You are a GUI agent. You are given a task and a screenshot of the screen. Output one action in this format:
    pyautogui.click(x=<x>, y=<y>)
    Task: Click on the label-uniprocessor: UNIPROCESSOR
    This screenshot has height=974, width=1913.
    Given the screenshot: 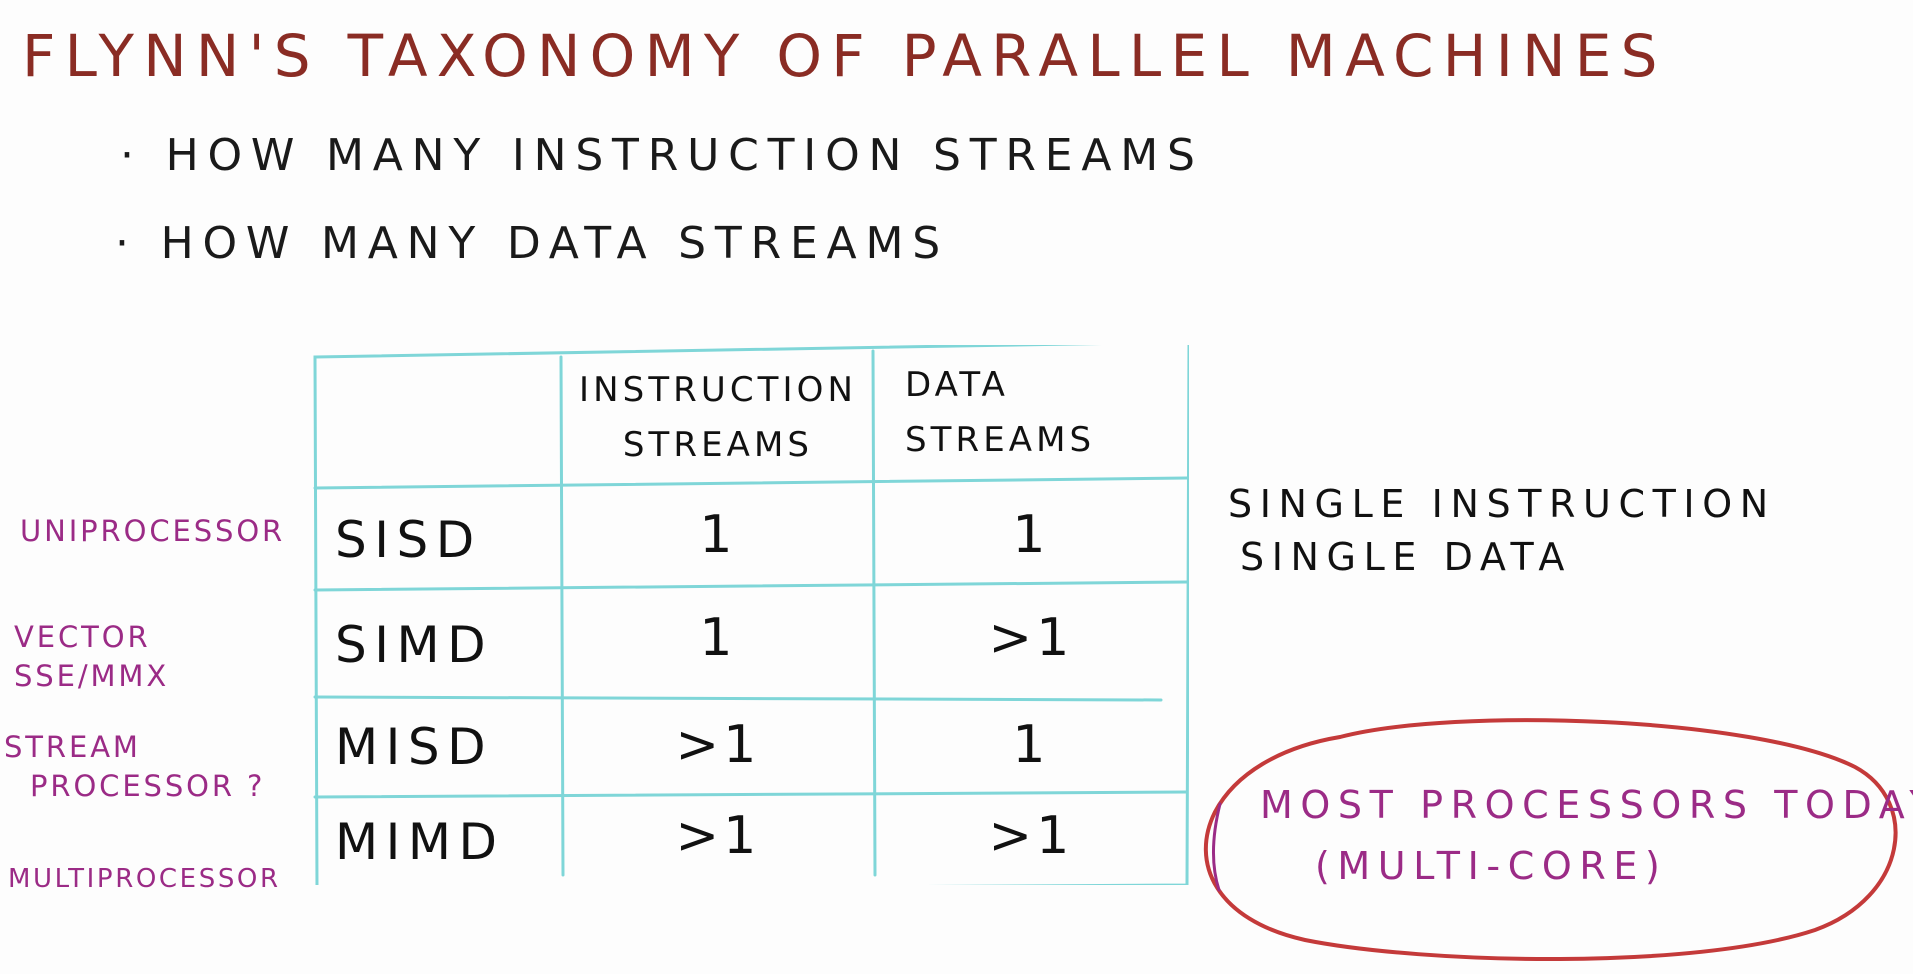 What is the action you would take?
    pyautogui.click(x=153, y=531)
    